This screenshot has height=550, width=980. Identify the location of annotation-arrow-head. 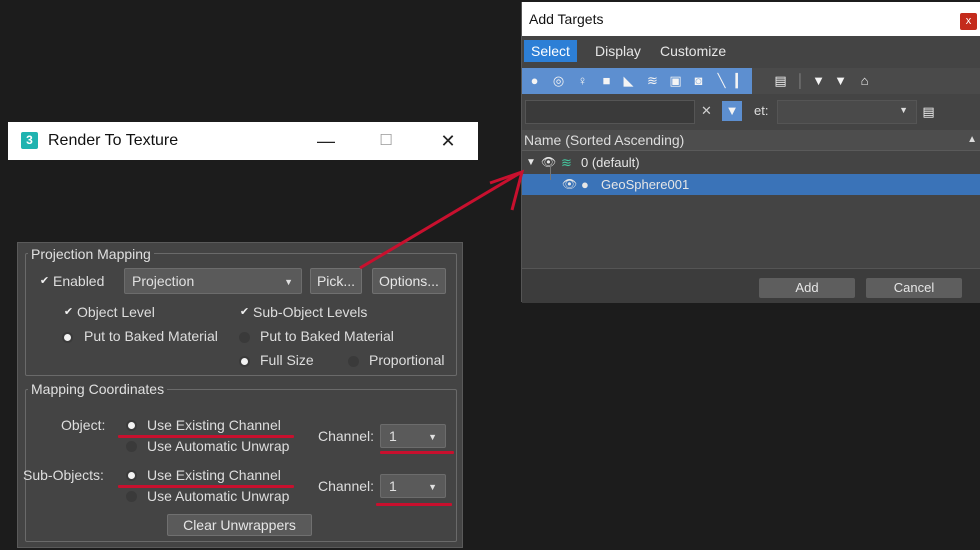
(507, 190).